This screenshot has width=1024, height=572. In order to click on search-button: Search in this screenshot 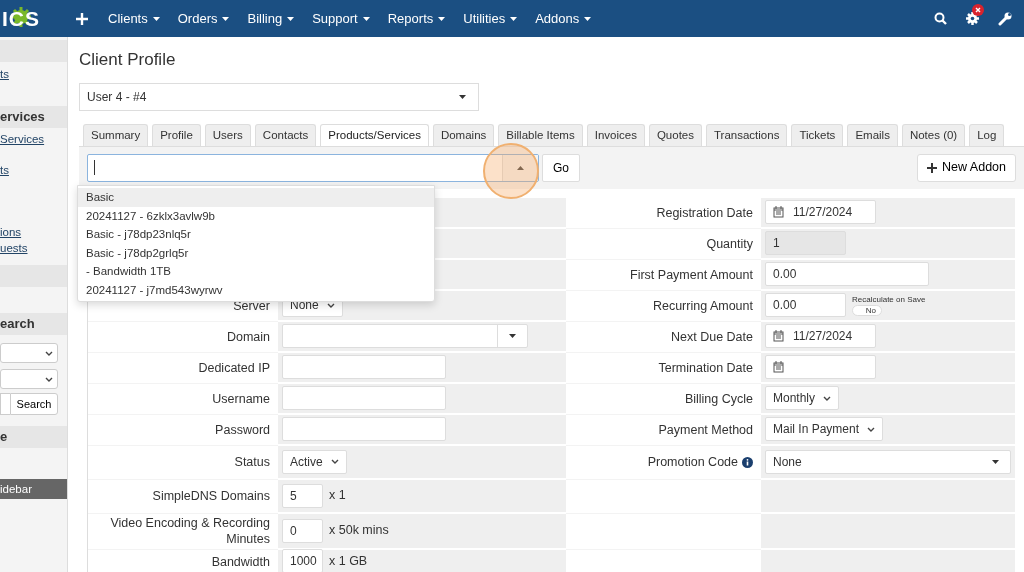, I will do `click(34, 404)`.